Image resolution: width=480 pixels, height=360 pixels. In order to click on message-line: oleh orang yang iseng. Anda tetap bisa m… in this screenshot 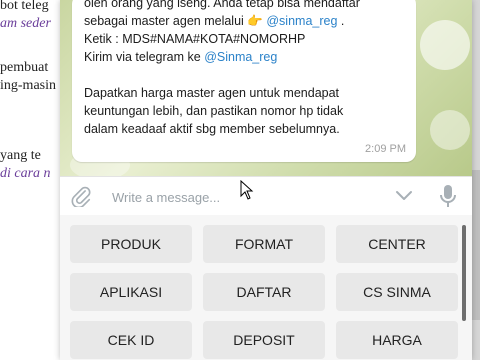, I will do `click(222, 5)`.